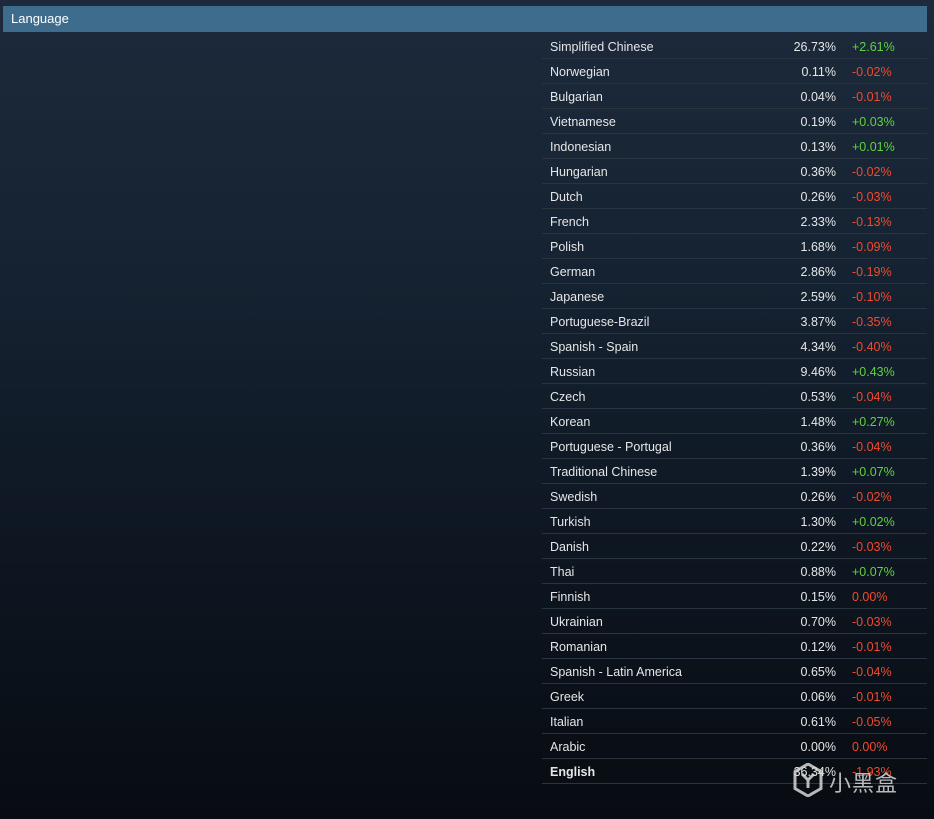  What do you see at coordinates (734, 321) in the screenshot?
I see `language-row: Portuguese-Brazil 3.87% -0.35%` at bounding box center [734, 321].